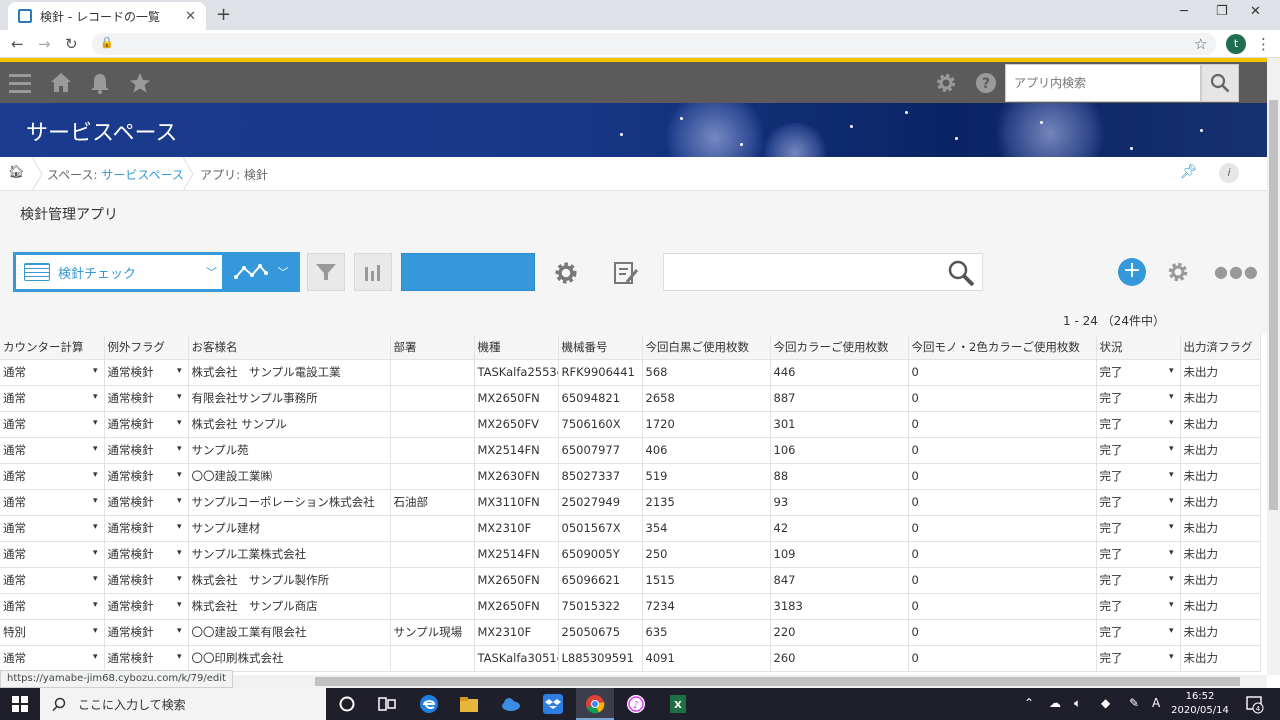 The height and width of the screenshot is (720, 1280). I want to click on vertical-scrollbar, so click(1273, 366).